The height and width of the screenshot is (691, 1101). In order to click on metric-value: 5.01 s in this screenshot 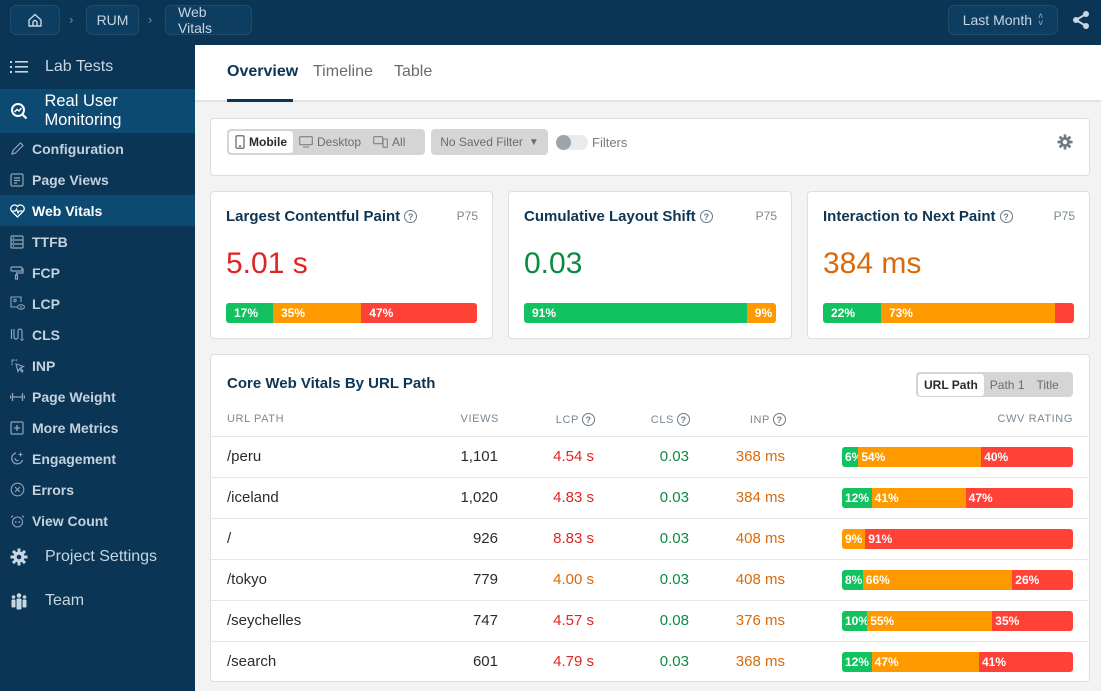, I will do `click(267, 263)`.